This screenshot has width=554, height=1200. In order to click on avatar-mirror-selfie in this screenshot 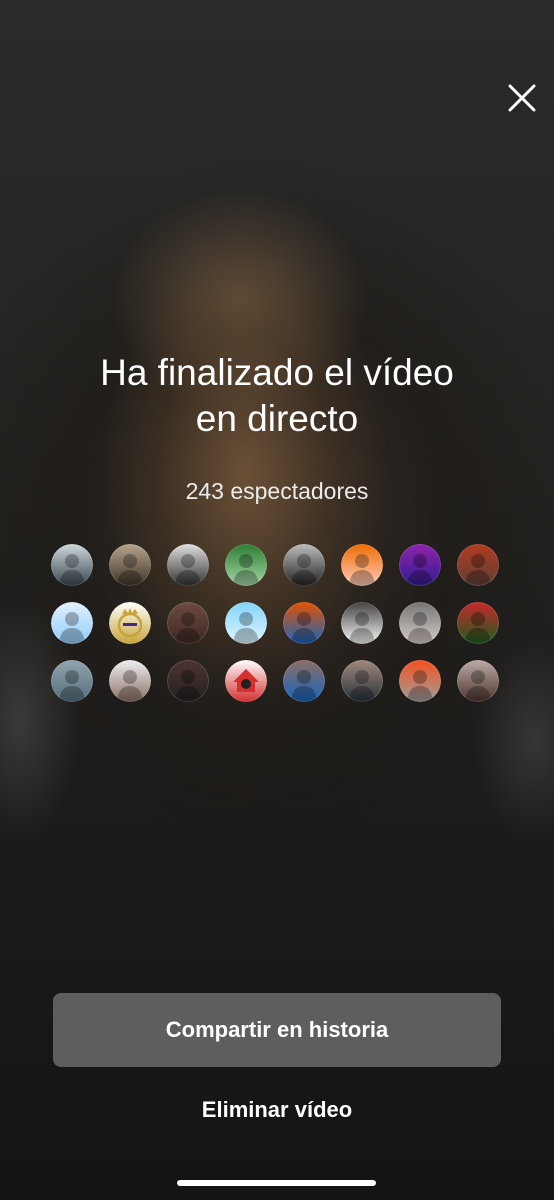, I will do `click(304, 565)`.